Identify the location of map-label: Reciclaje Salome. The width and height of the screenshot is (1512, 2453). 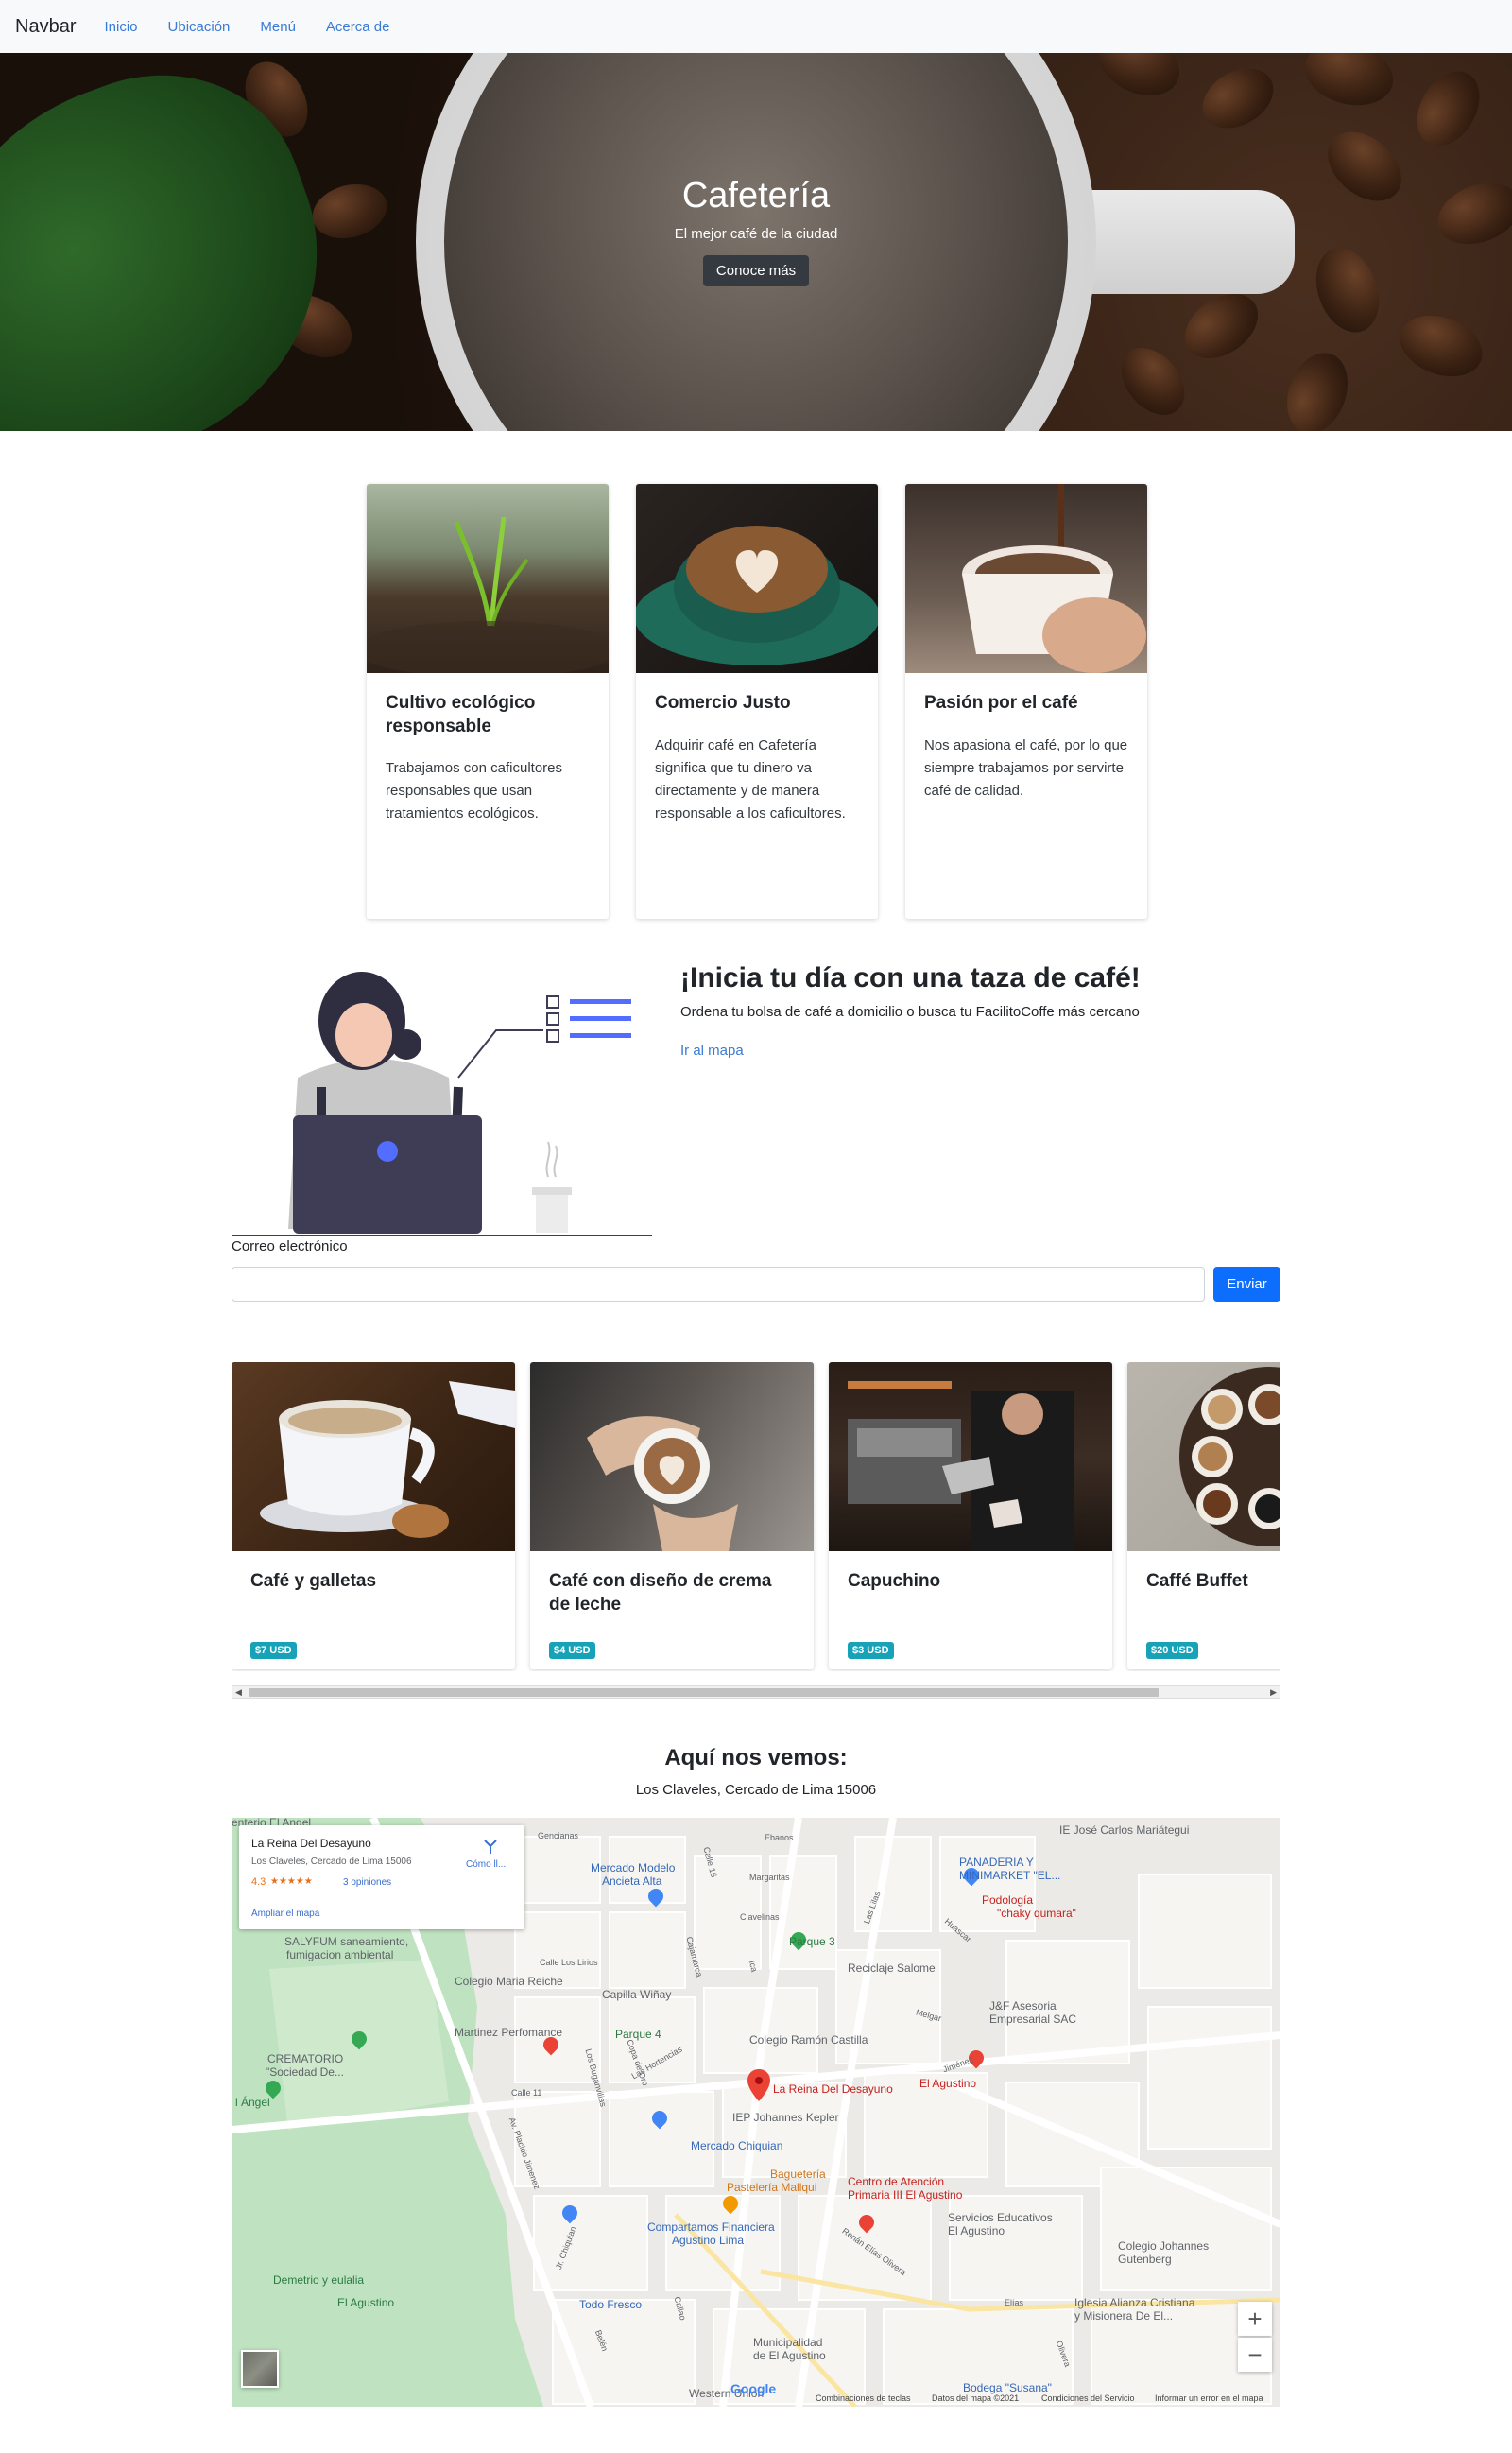
(892, 1968).